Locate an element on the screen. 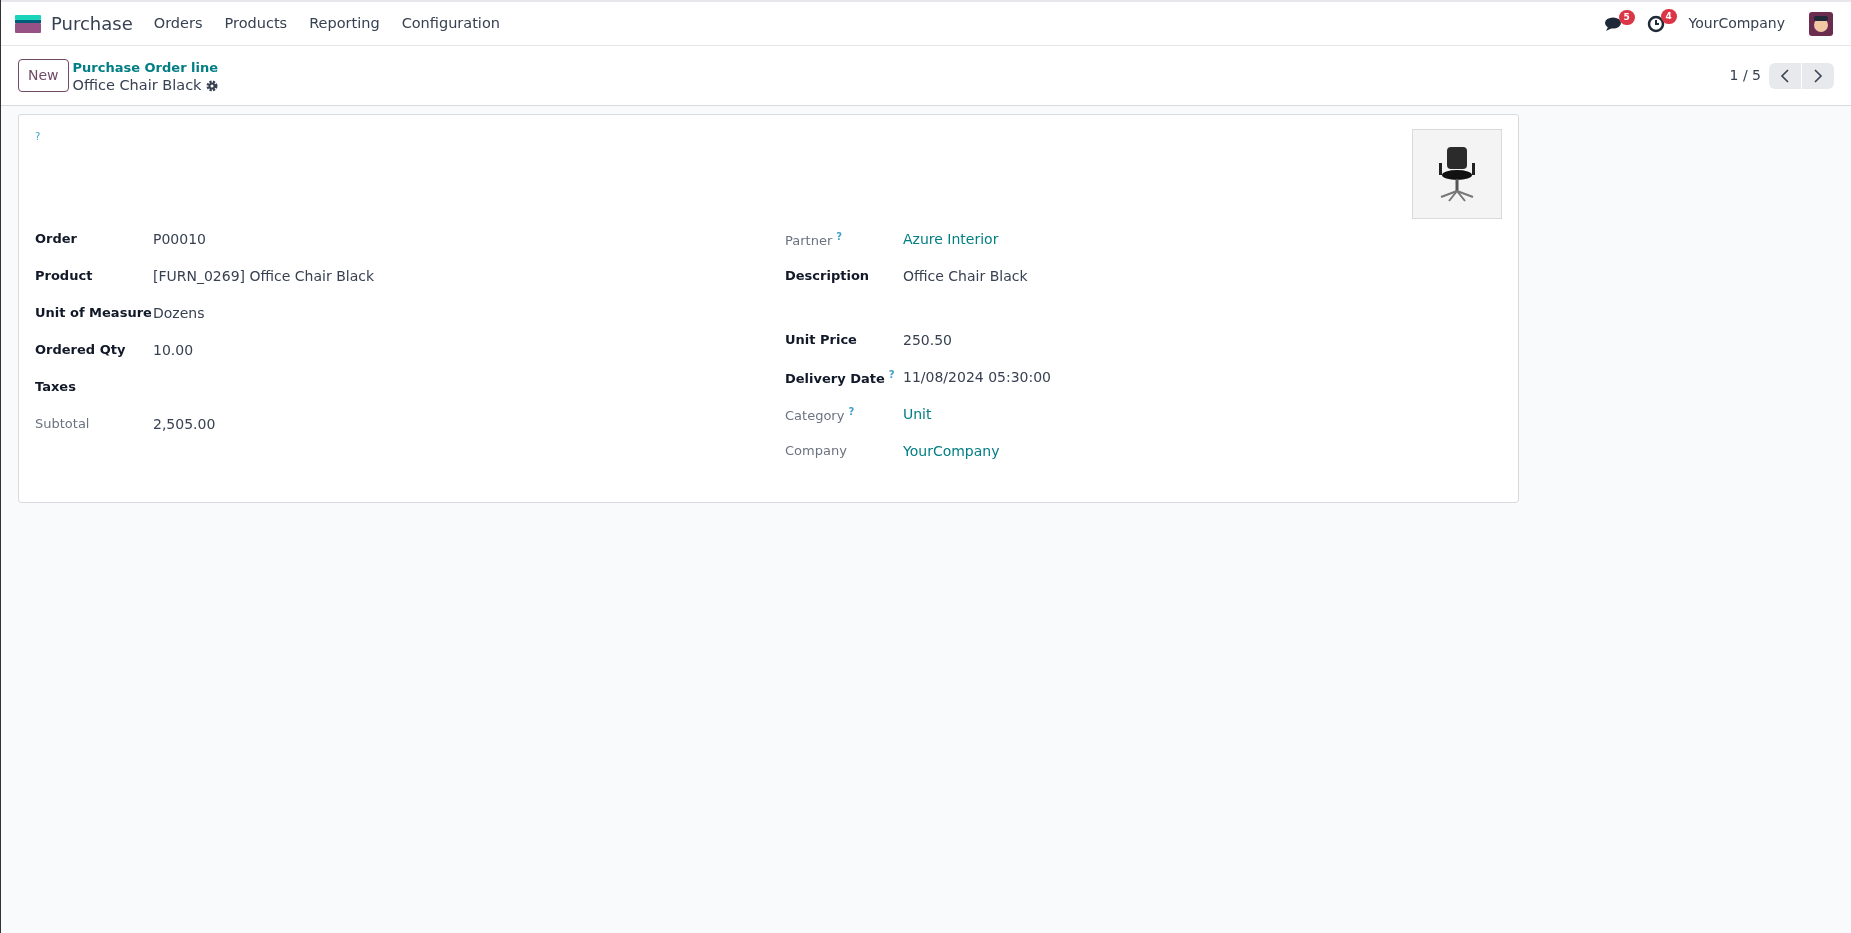  new-button: New is located at coordinates (43, 75).